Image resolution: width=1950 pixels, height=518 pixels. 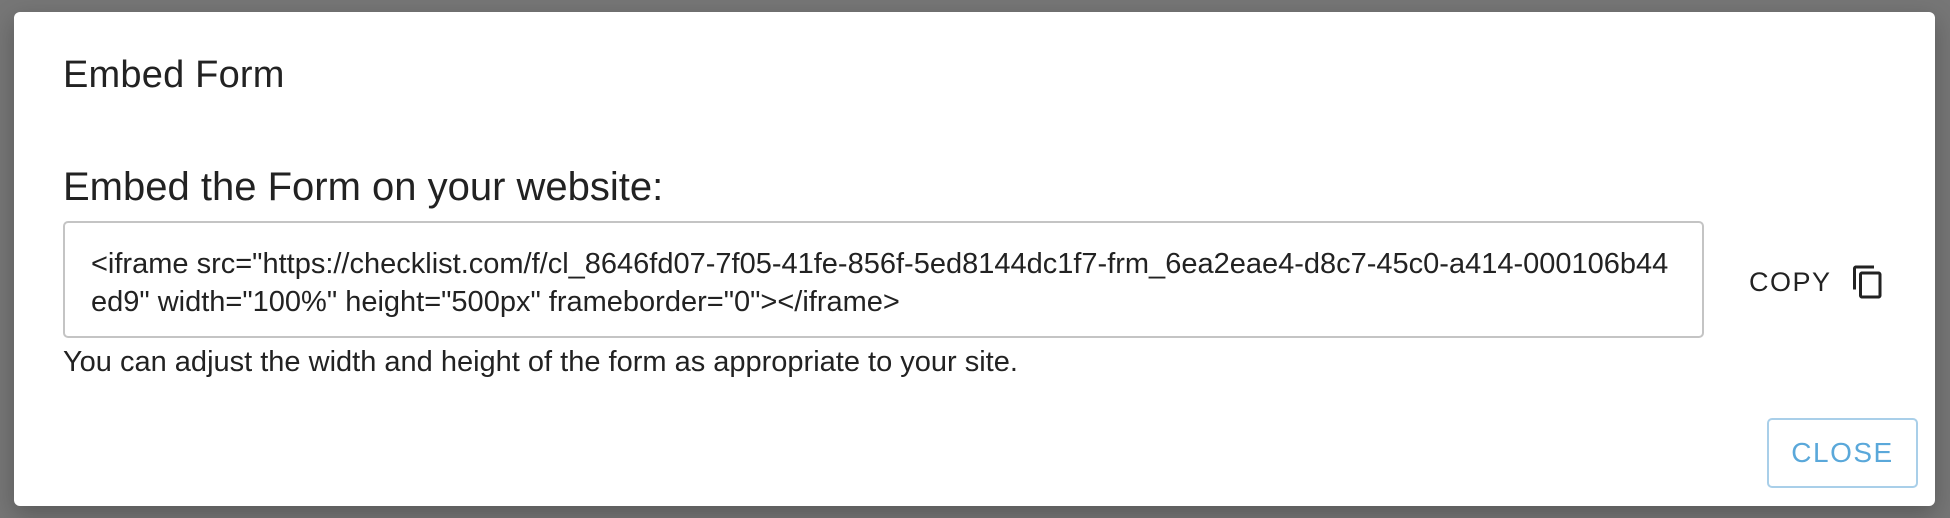 What do you see at coordinates (1790, 281) in the screenshot?
I see `copy-button-label: COPY` at bounding box center [1790, 281].